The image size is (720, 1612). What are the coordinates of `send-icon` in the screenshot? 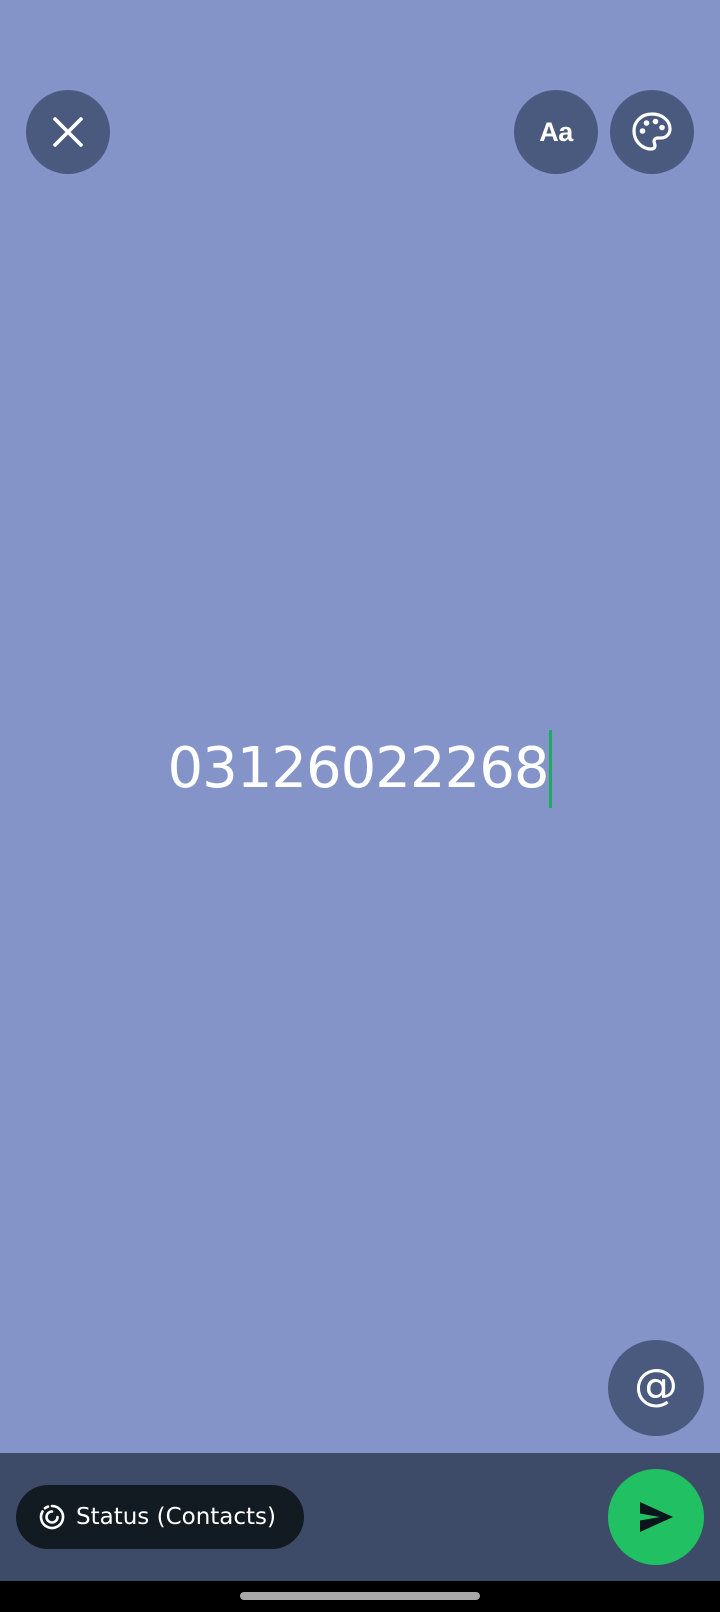 It's located at (656, 1517).